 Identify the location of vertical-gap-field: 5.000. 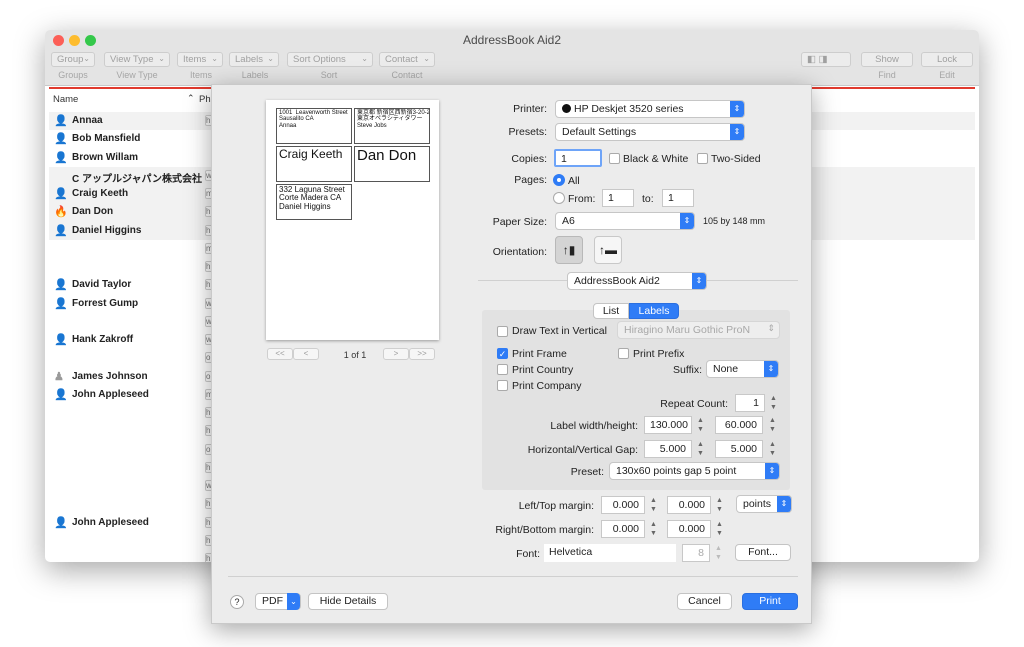
(739, 449).